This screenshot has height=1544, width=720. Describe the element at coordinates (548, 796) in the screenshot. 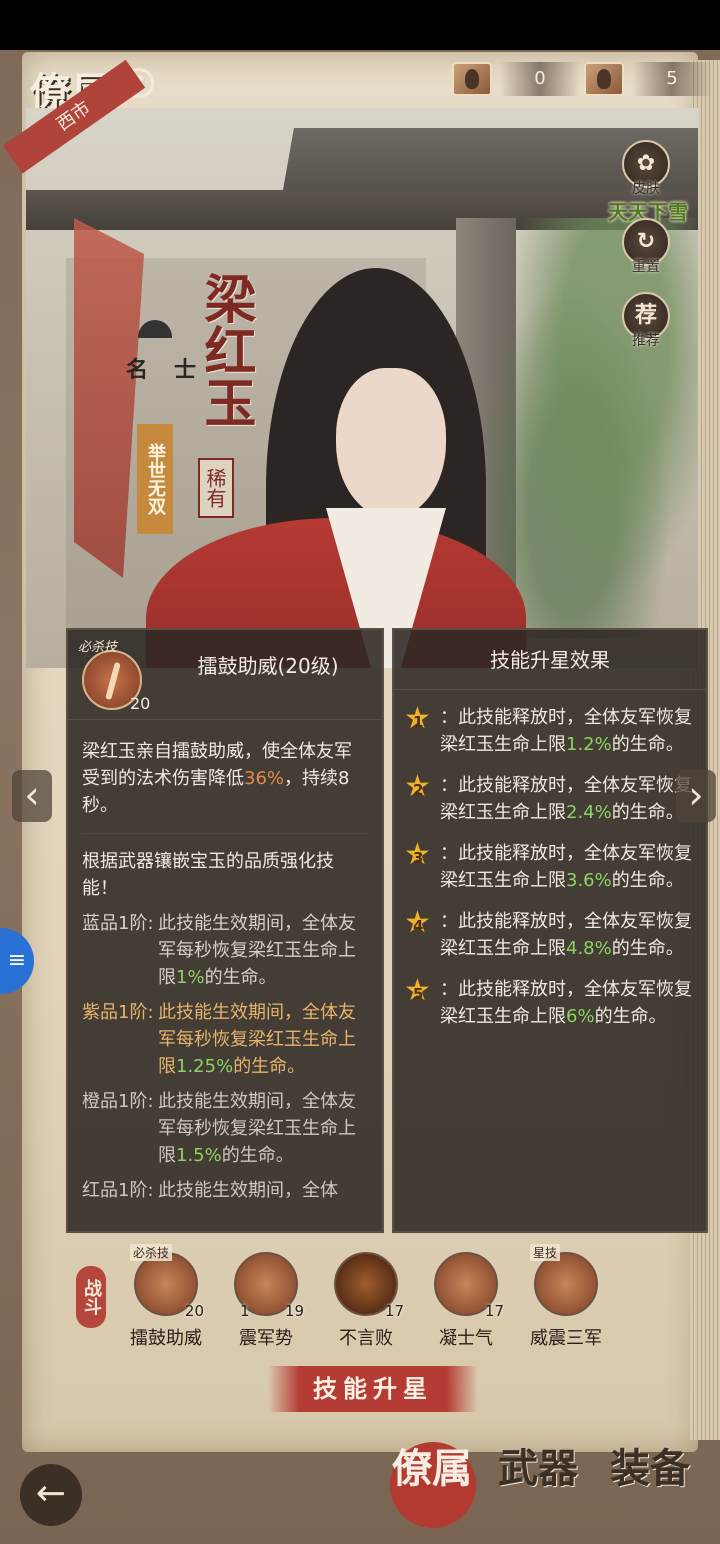

I see `star-effect-item: ★ 2 ：此技能释放时，全体友军恢复梁红玉生命上限2.4%的生命。` at that location.